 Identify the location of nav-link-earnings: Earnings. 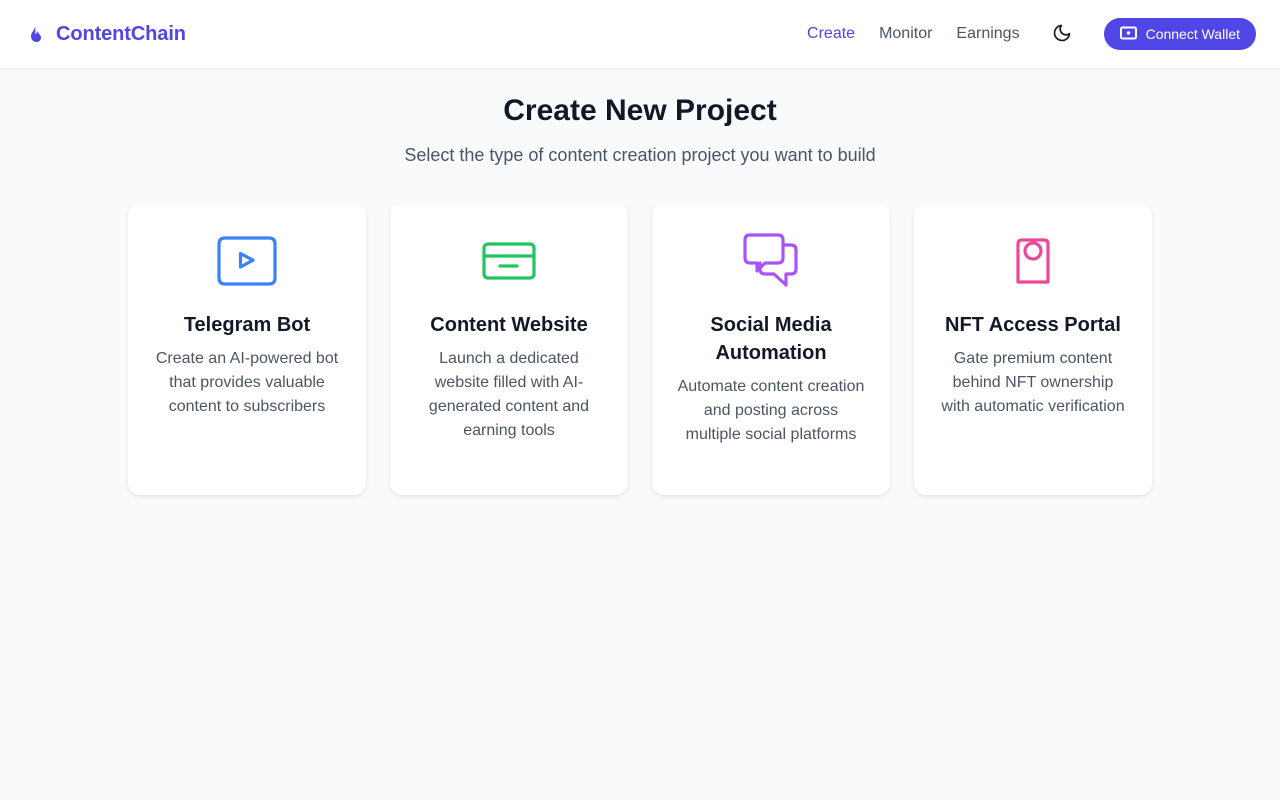
(987, 34).